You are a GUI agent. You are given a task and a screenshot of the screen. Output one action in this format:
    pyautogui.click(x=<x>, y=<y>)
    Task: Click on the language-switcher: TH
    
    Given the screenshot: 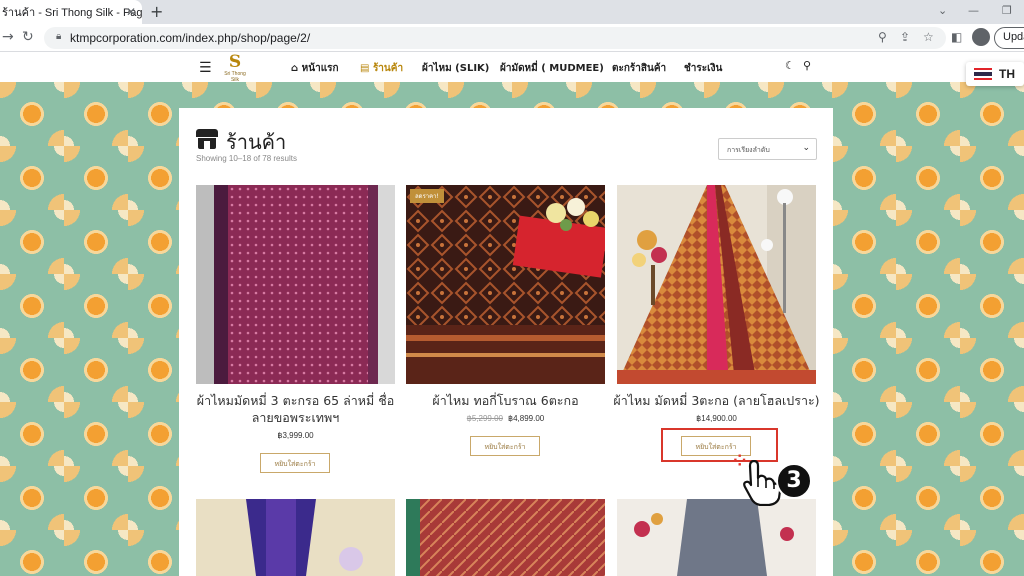 What is the action you would take?
    pyautogui.click(x=995, y=74)
    